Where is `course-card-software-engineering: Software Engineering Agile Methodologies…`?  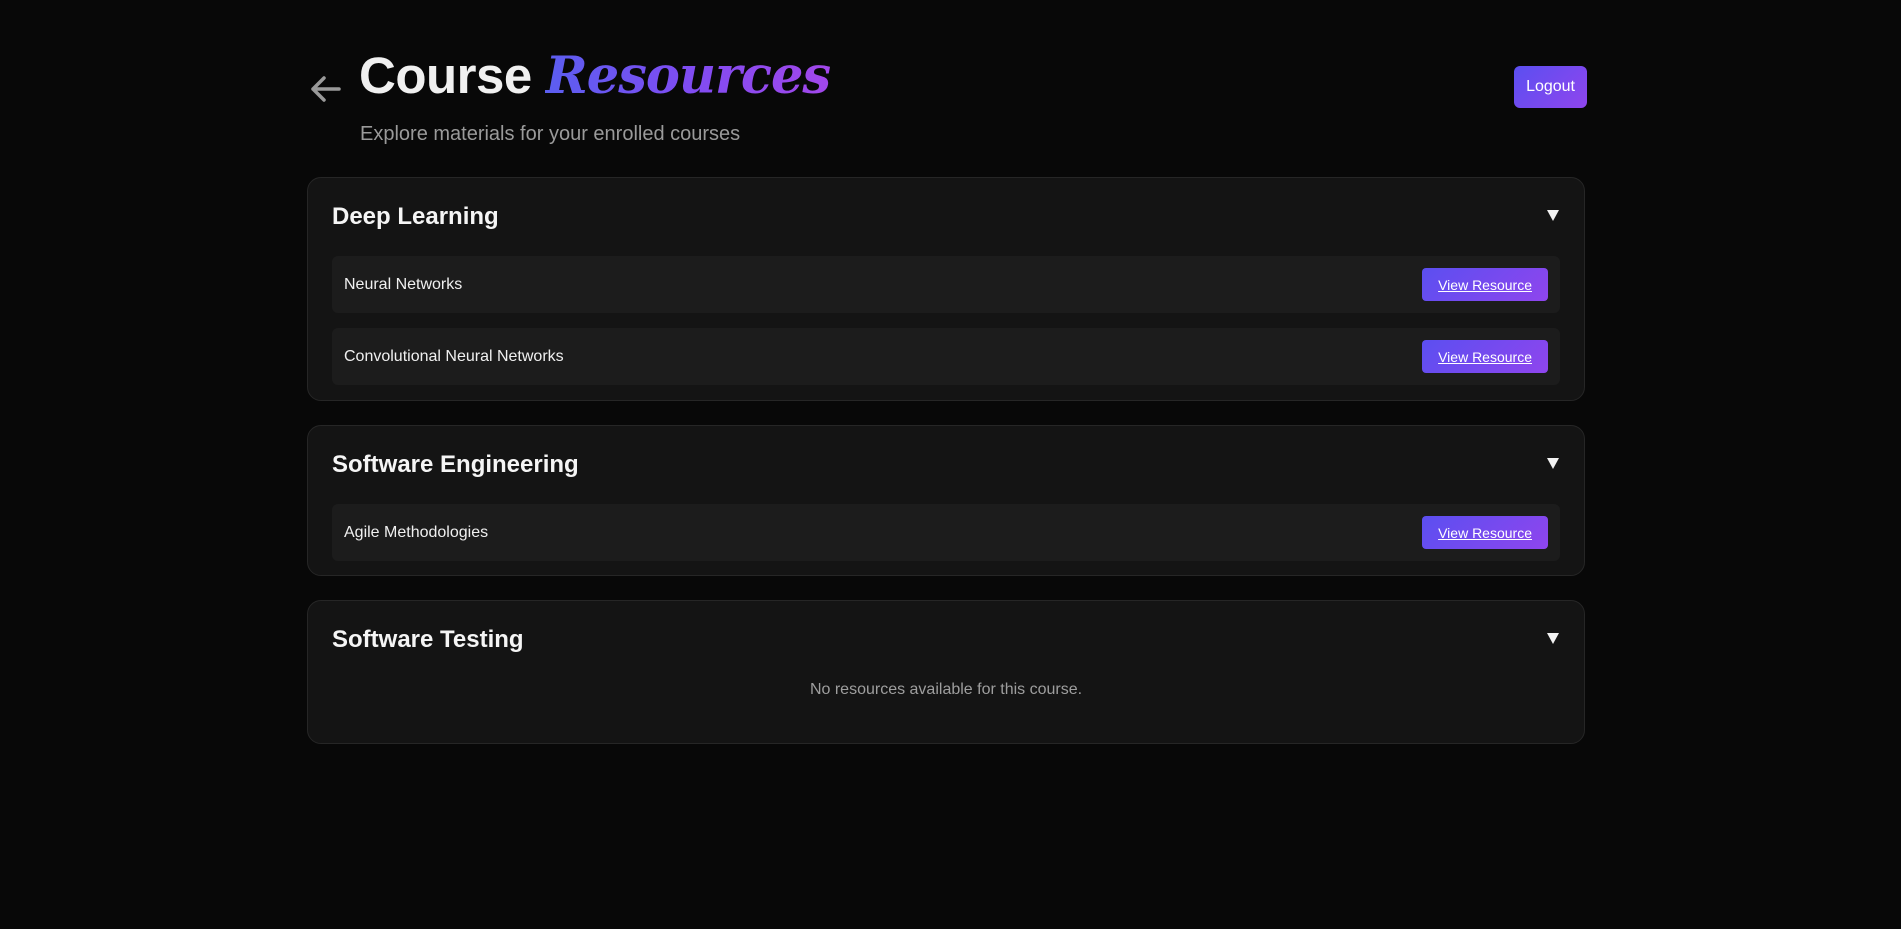
course-card-software-engineering: Software Engineering Agile Methodologies… is located at coordinates (946, 500).